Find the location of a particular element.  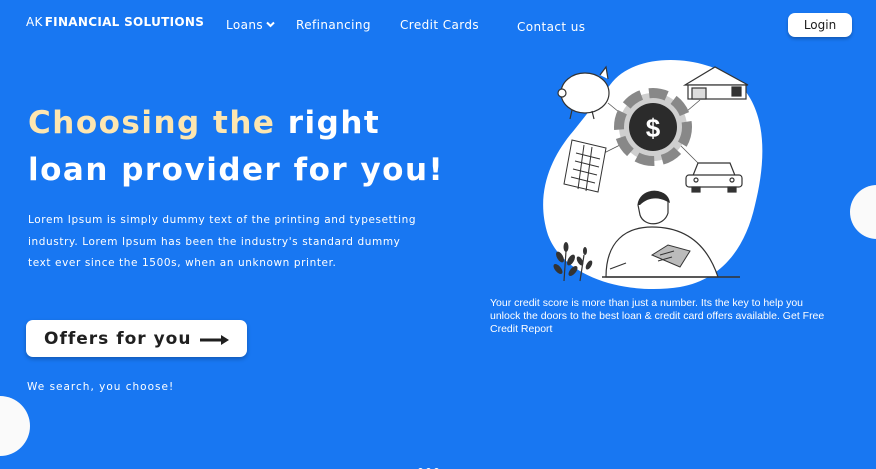

nav-refinancing: Refinancing is located at coordinates (333, 25).